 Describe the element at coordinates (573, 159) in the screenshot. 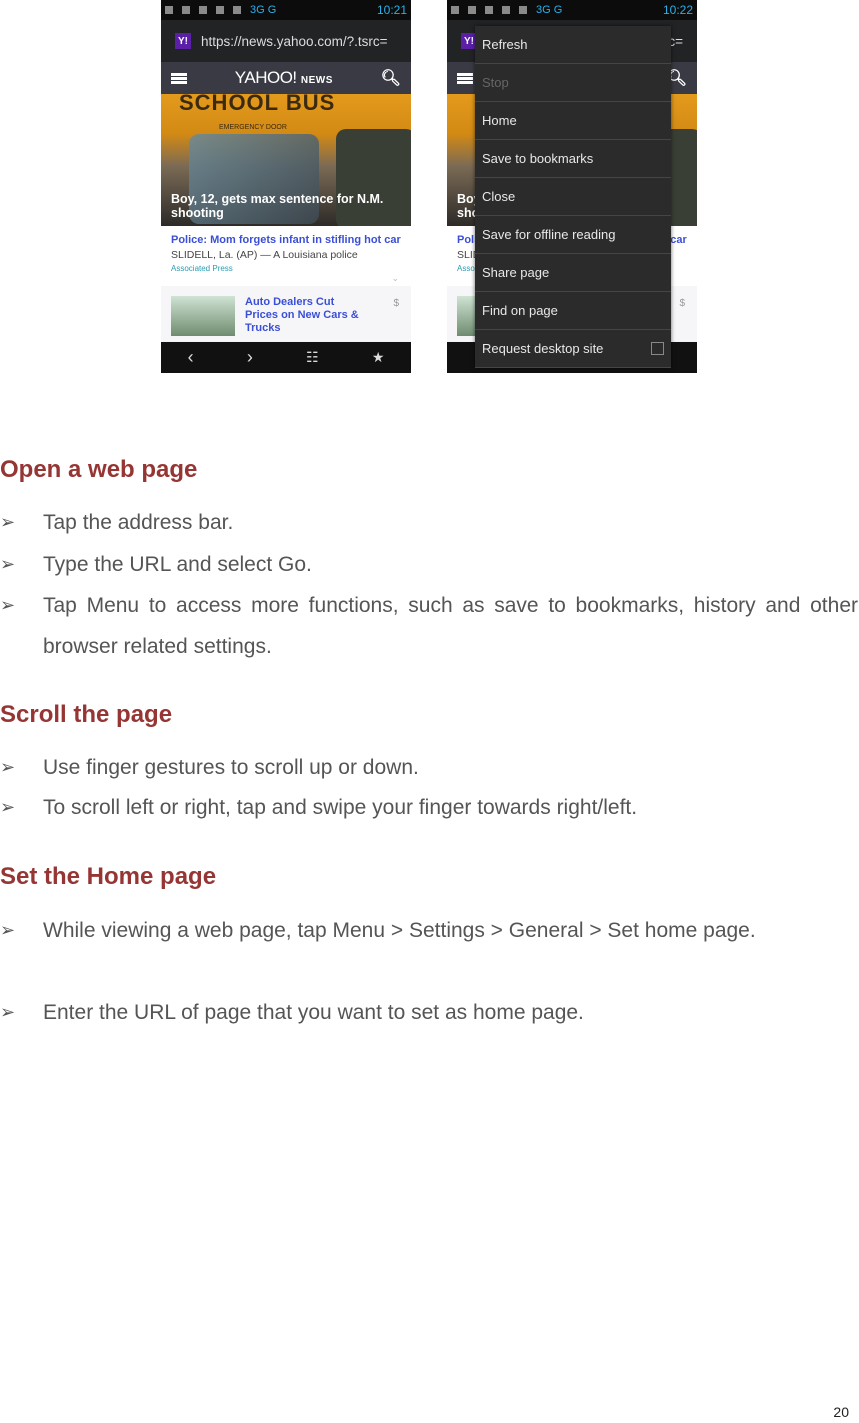

I see `menu-item-save-to-bookmarks: Save to bookmarks` at that location.